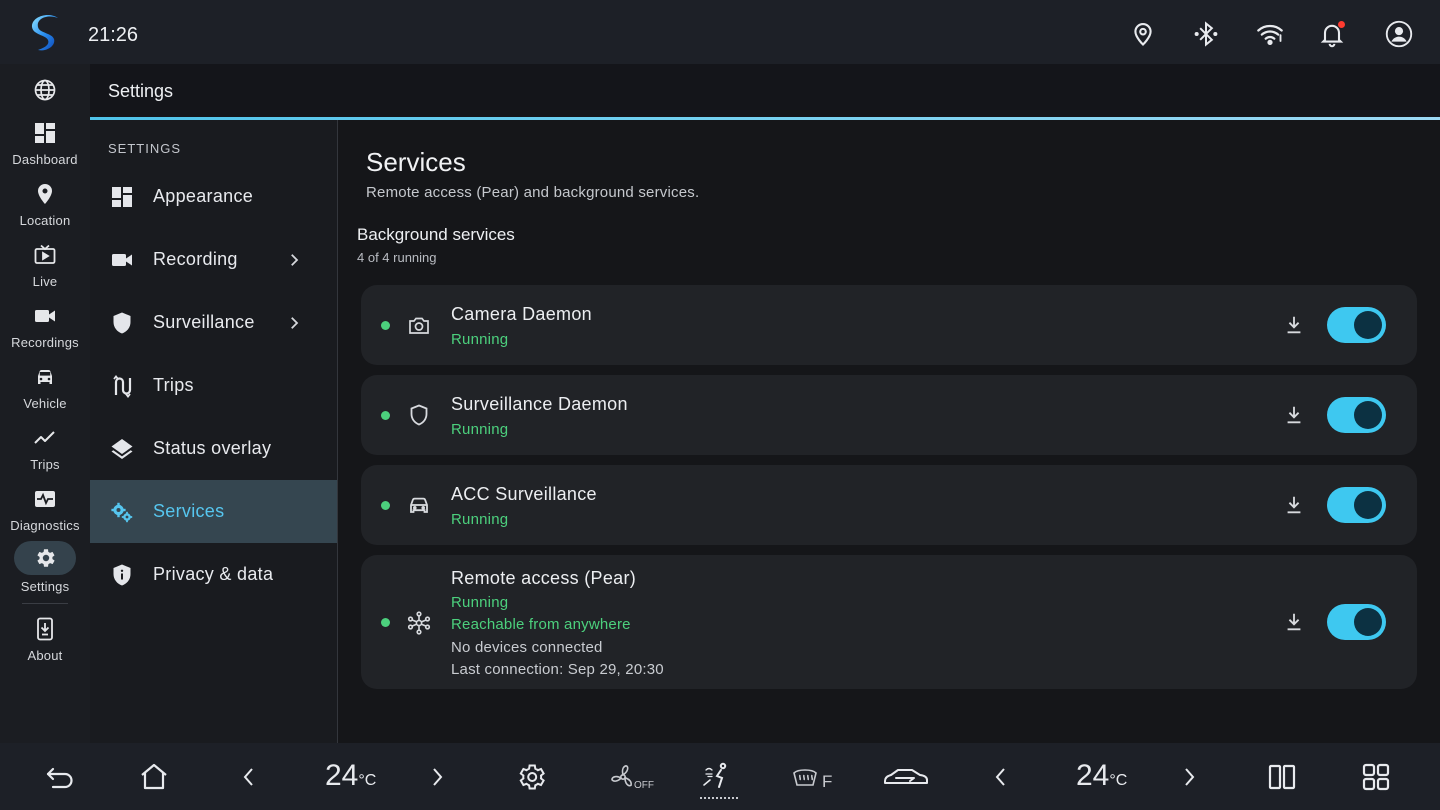 The height and width of the screenshot is (810, 1440). Describe the element at coordinates (60, 777) in the screenshot. I see `back-icon` at that location.